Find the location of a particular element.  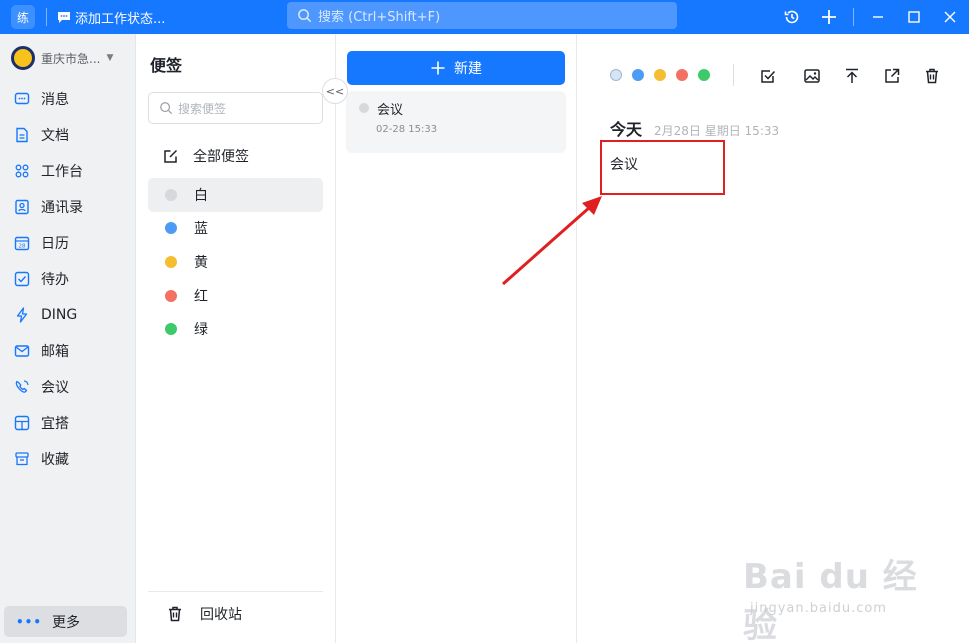

sidebar-item-ding: DING is located at coordinates (45, 315).